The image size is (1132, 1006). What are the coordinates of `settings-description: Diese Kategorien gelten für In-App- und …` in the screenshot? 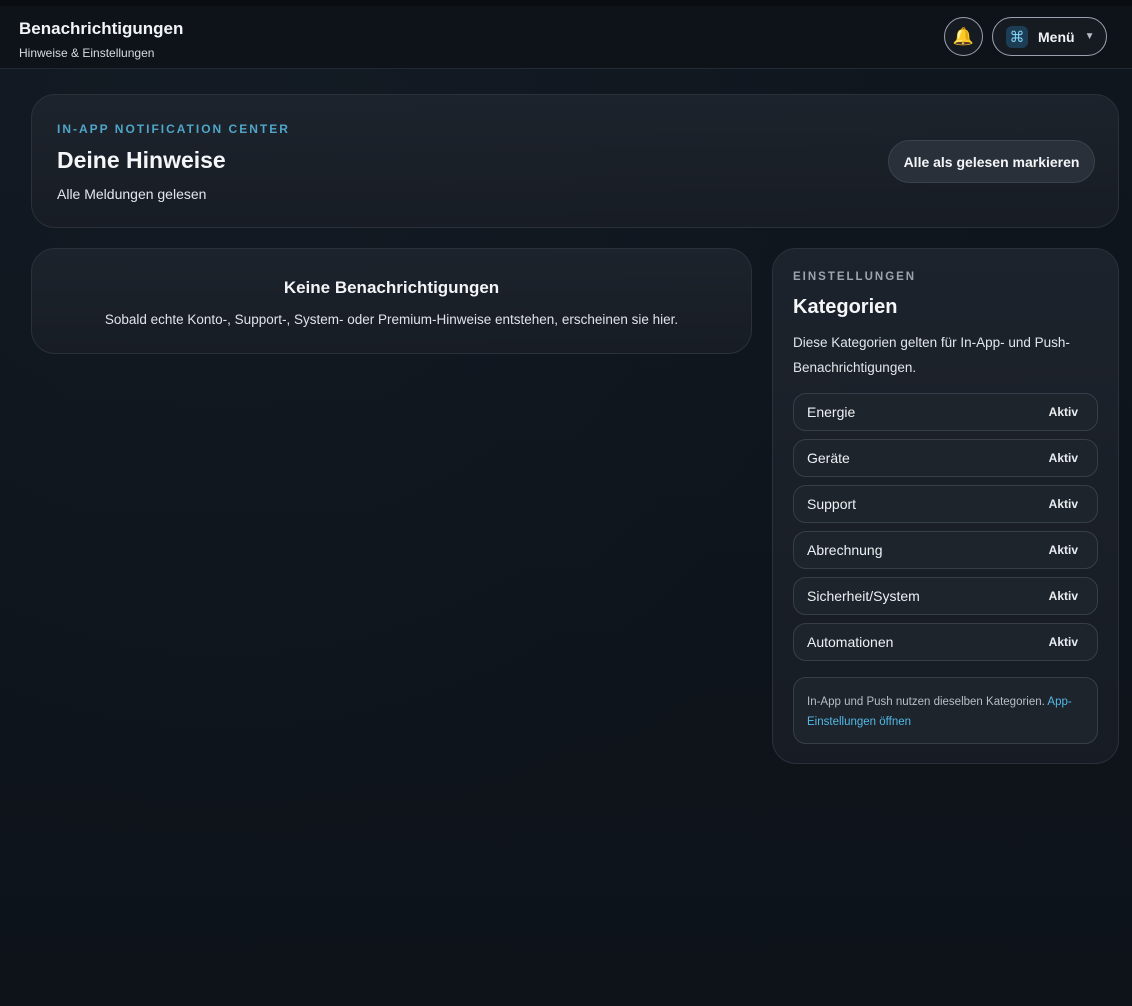 It's located at (931, 355).